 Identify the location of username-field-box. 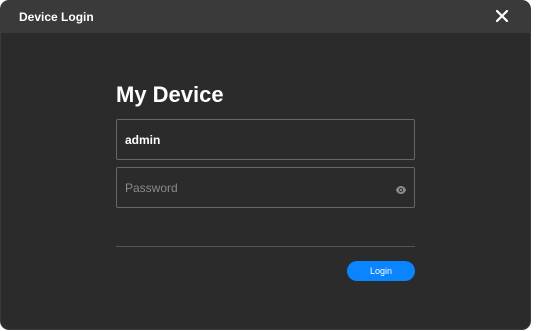
(265, 139).